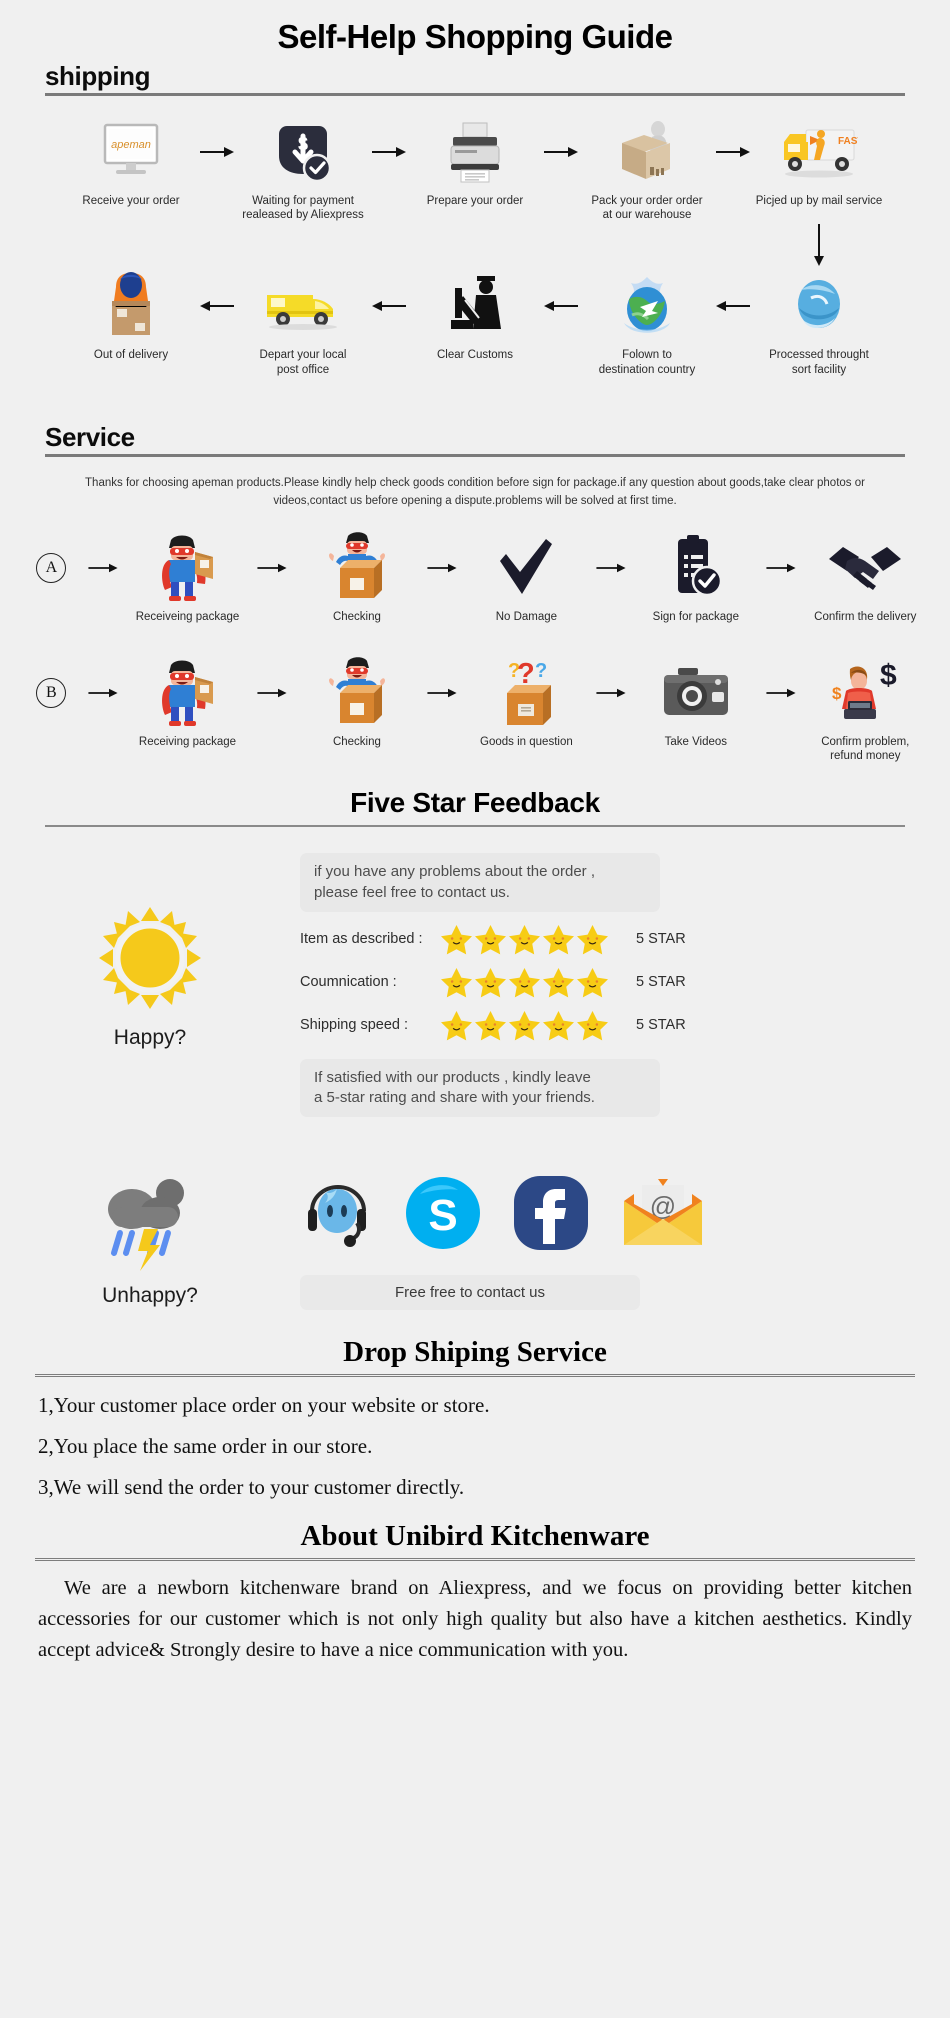 This screenshot has height=2018, width=950. Describe the element at coordinates (131, 152) in the screenshot. I see `monitor-apeman-icon: apeman` at that location.